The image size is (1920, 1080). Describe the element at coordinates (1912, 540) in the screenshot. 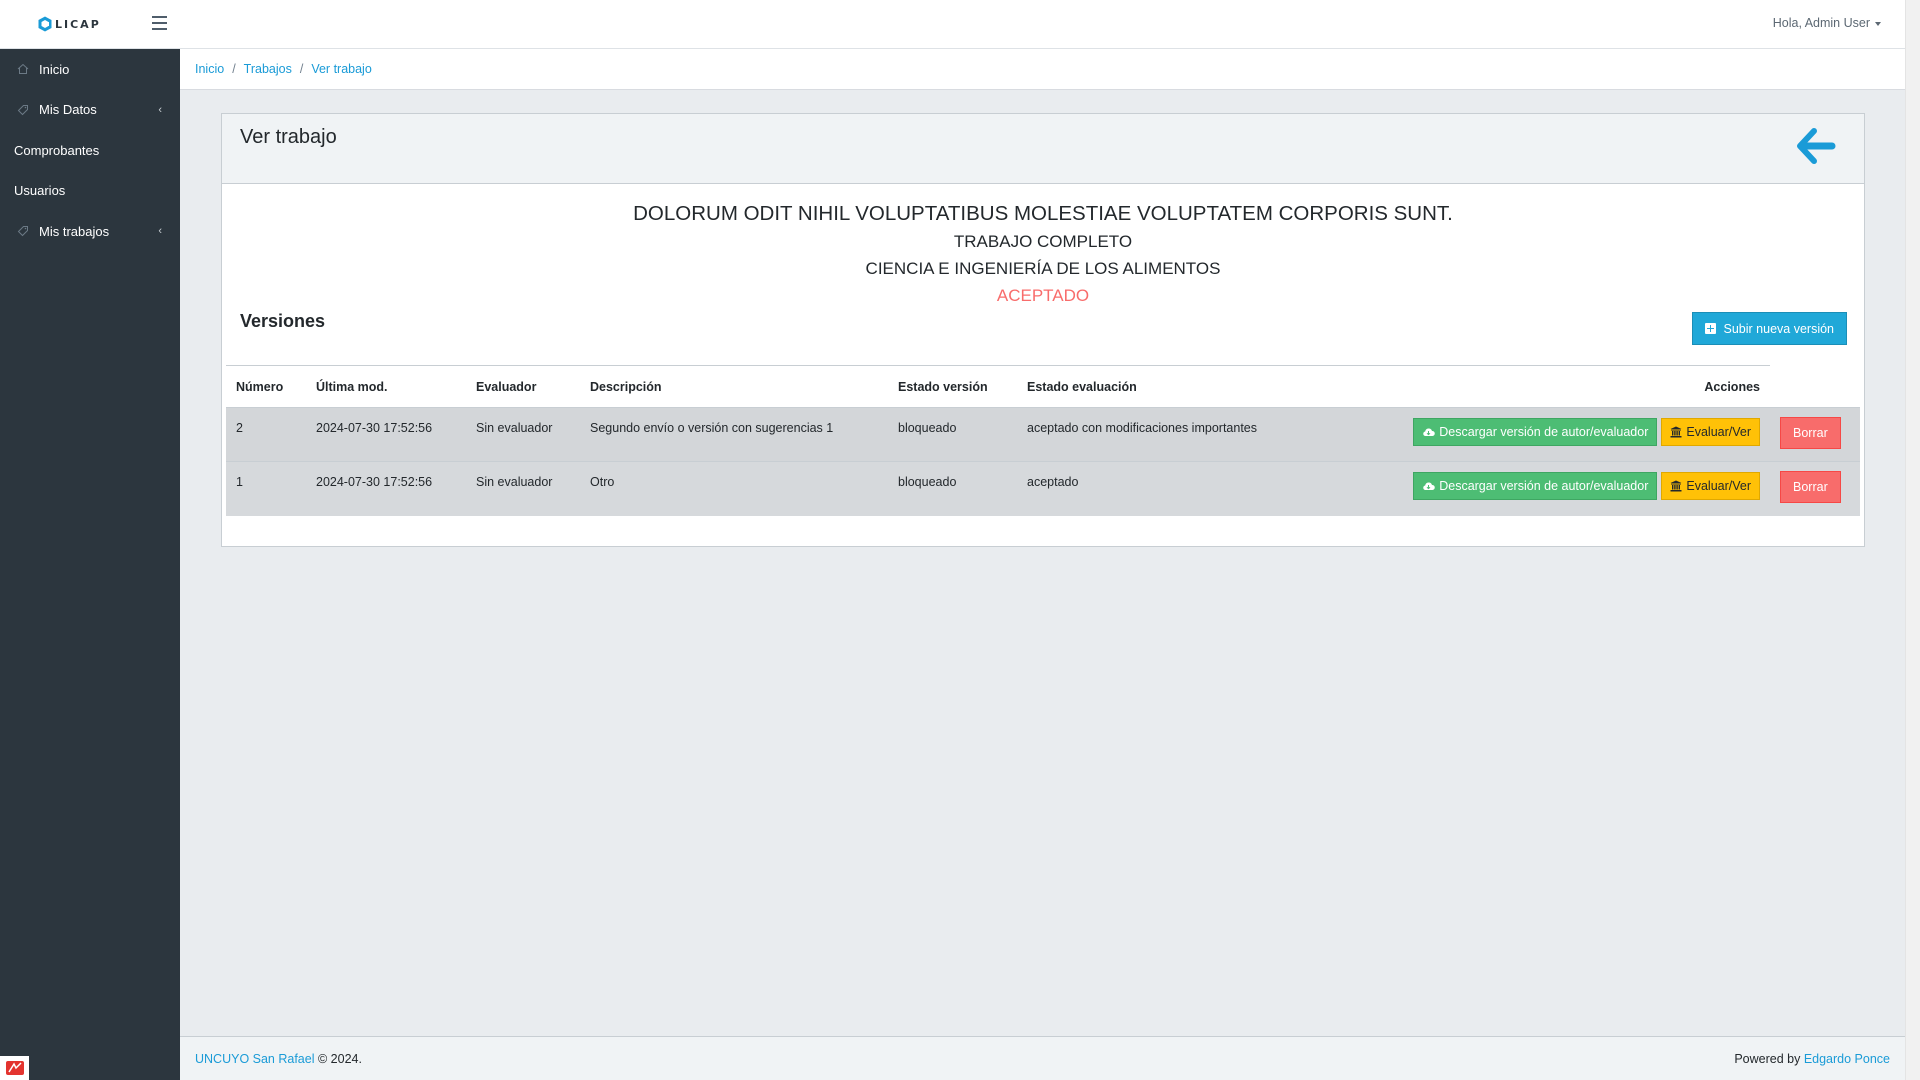

I see `vertical-scrollbar` at that location.